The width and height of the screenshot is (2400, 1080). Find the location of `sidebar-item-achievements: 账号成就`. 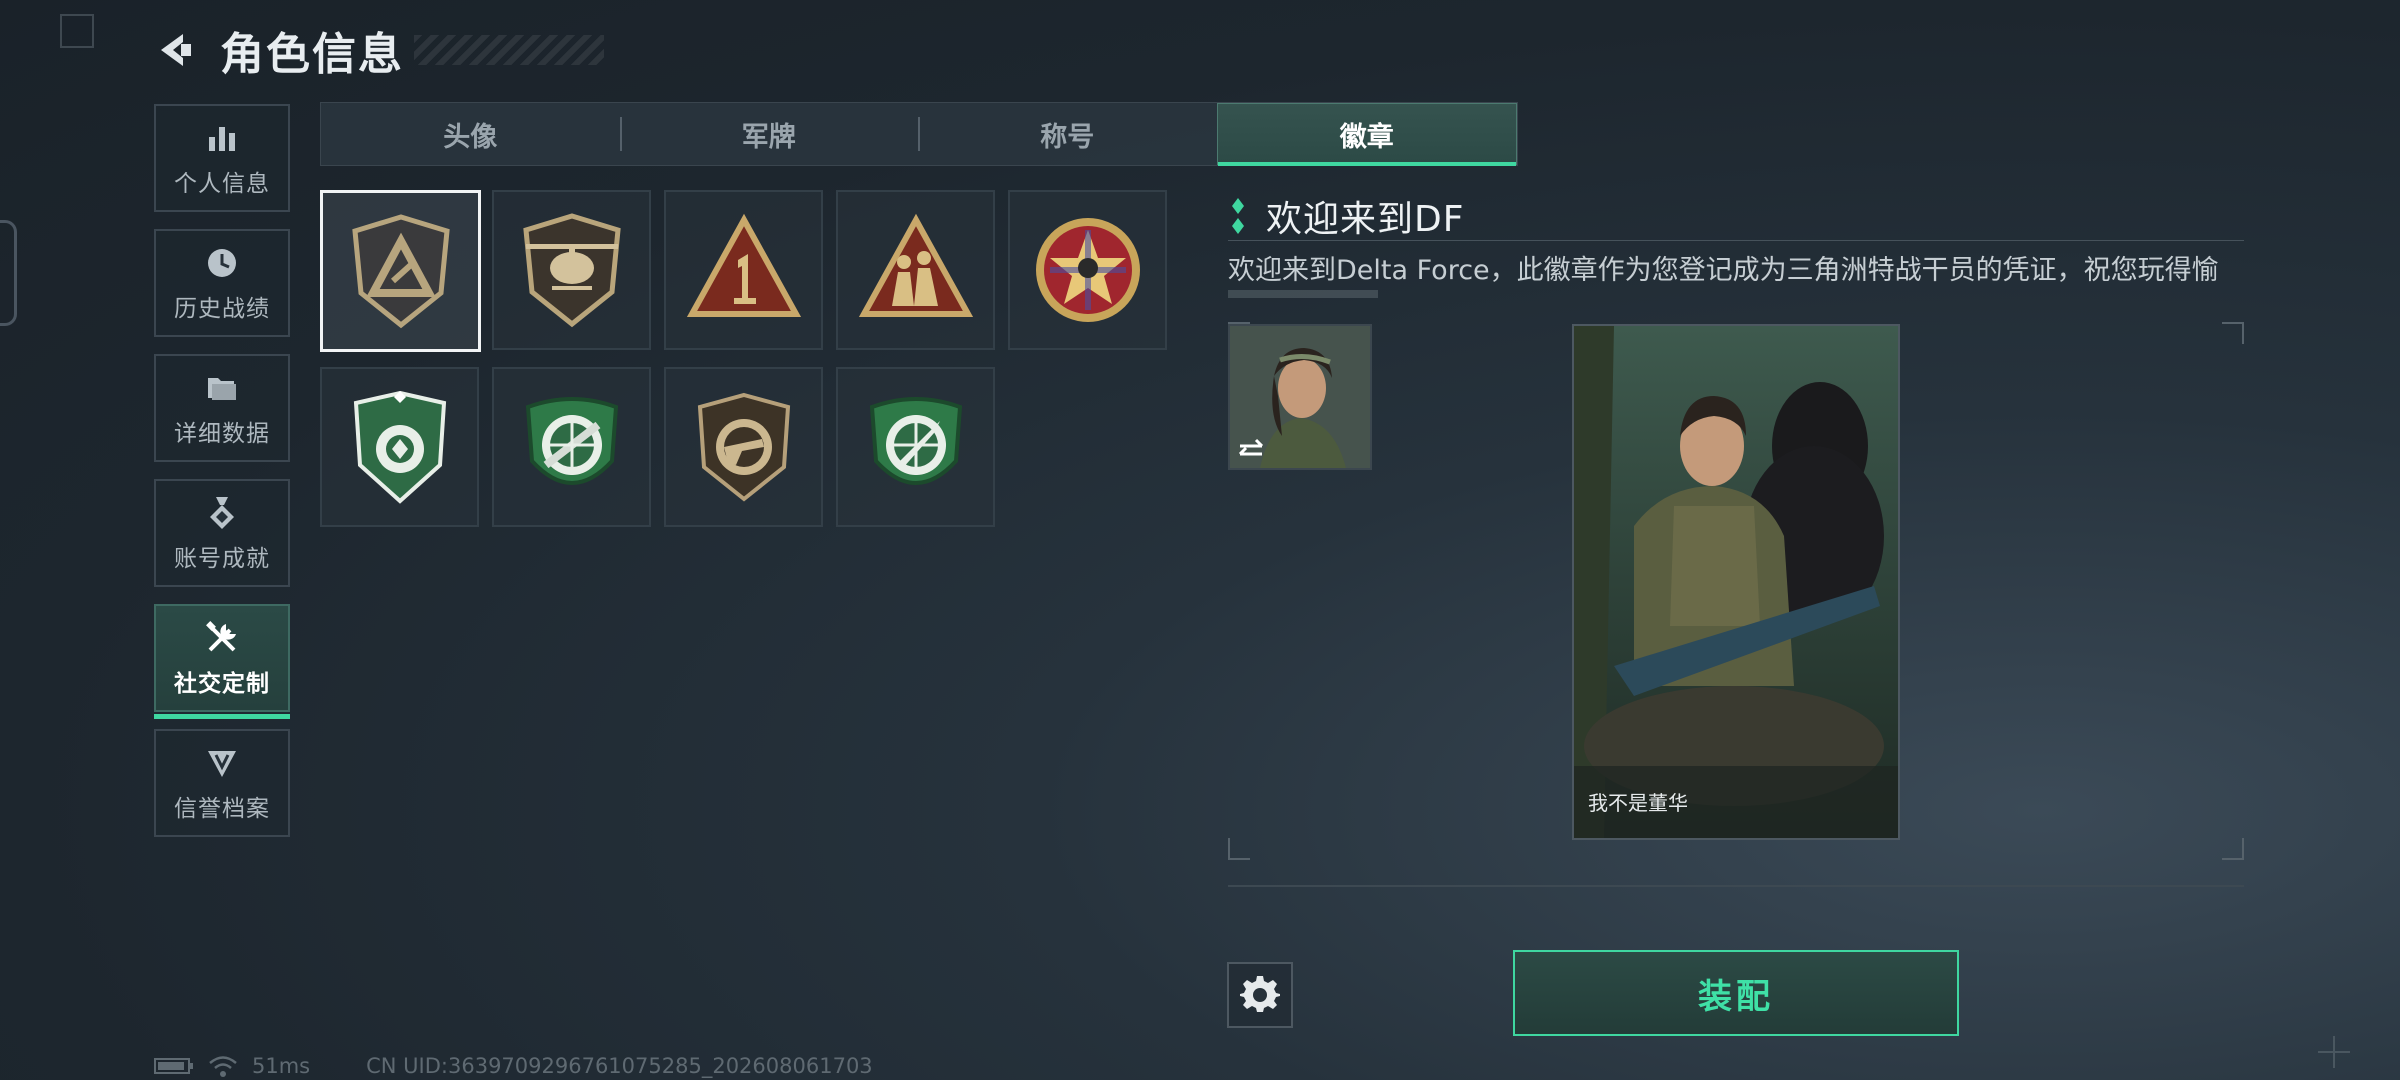

sidebar-item-achievements: 账号成就 is located at coordinates (222, 533).